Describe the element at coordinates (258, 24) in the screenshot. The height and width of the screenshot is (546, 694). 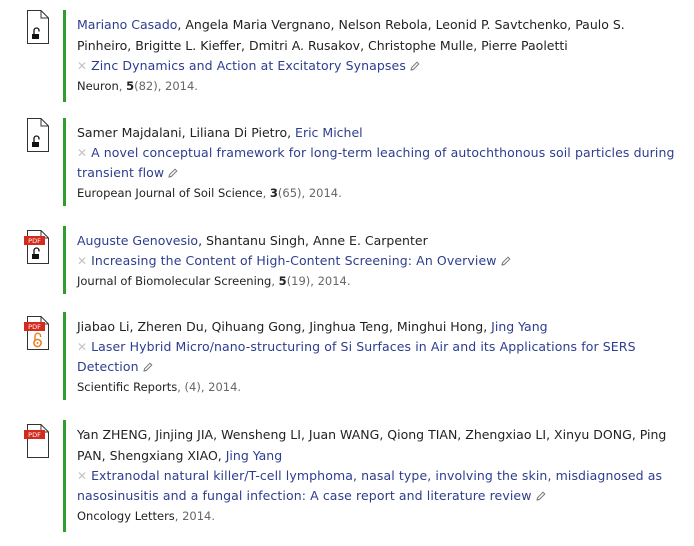
I see `author-name: Angela Maria Vergnano` at that location.